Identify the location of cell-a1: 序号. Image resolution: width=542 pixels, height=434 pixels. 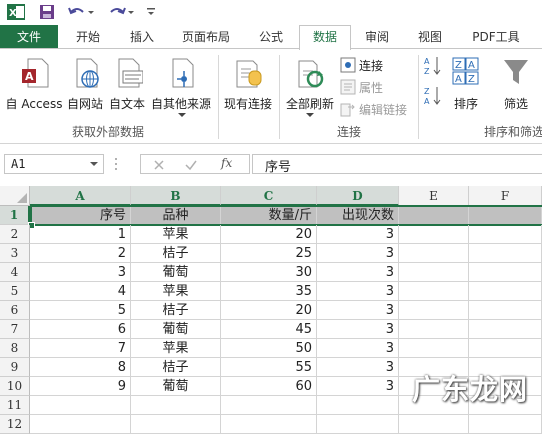
(80, 215).